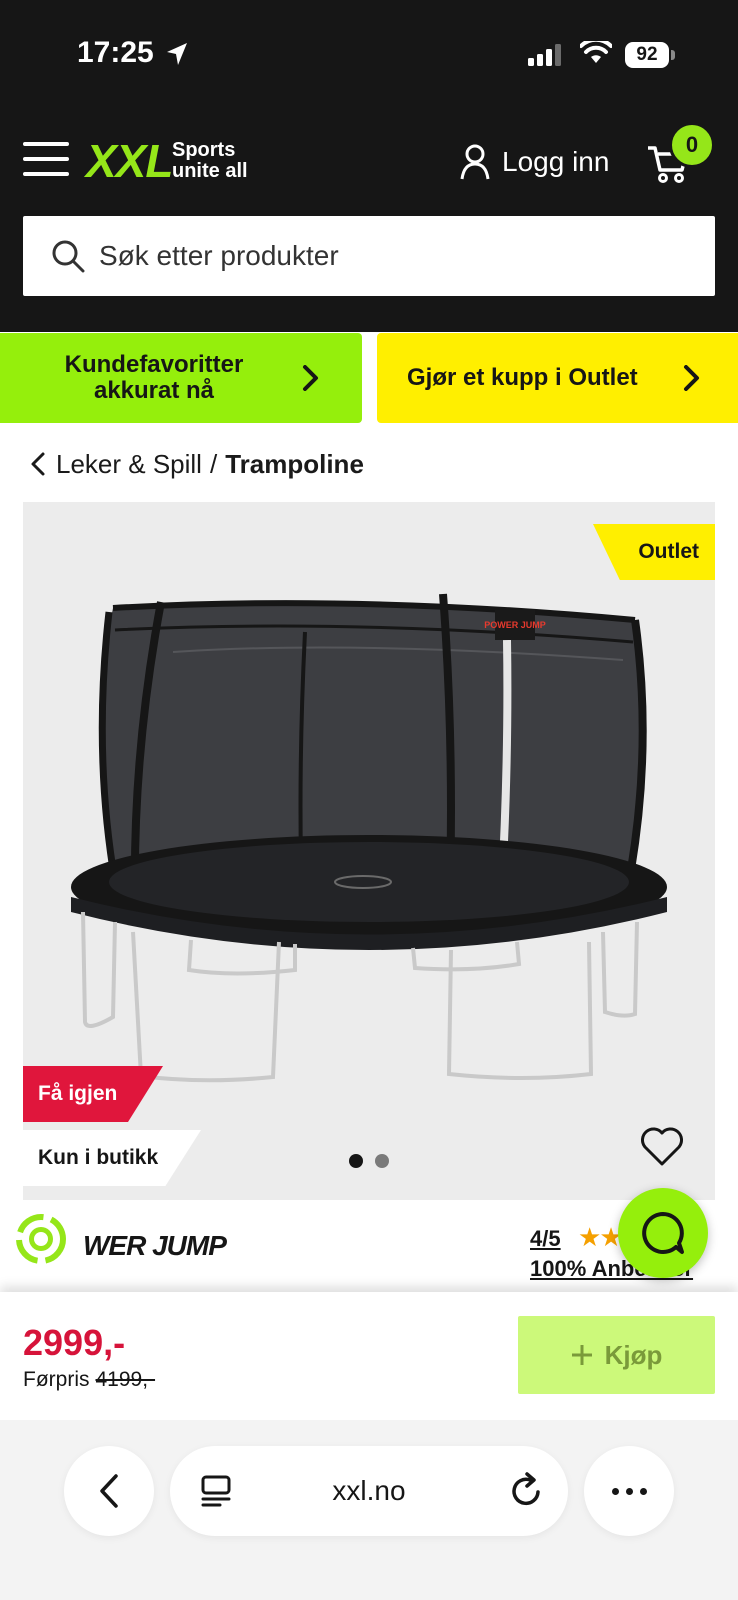  What do you see at coordinates (596, 52) in the screenshot?
I see `wifi-icon` at bounding box center [596, 52].